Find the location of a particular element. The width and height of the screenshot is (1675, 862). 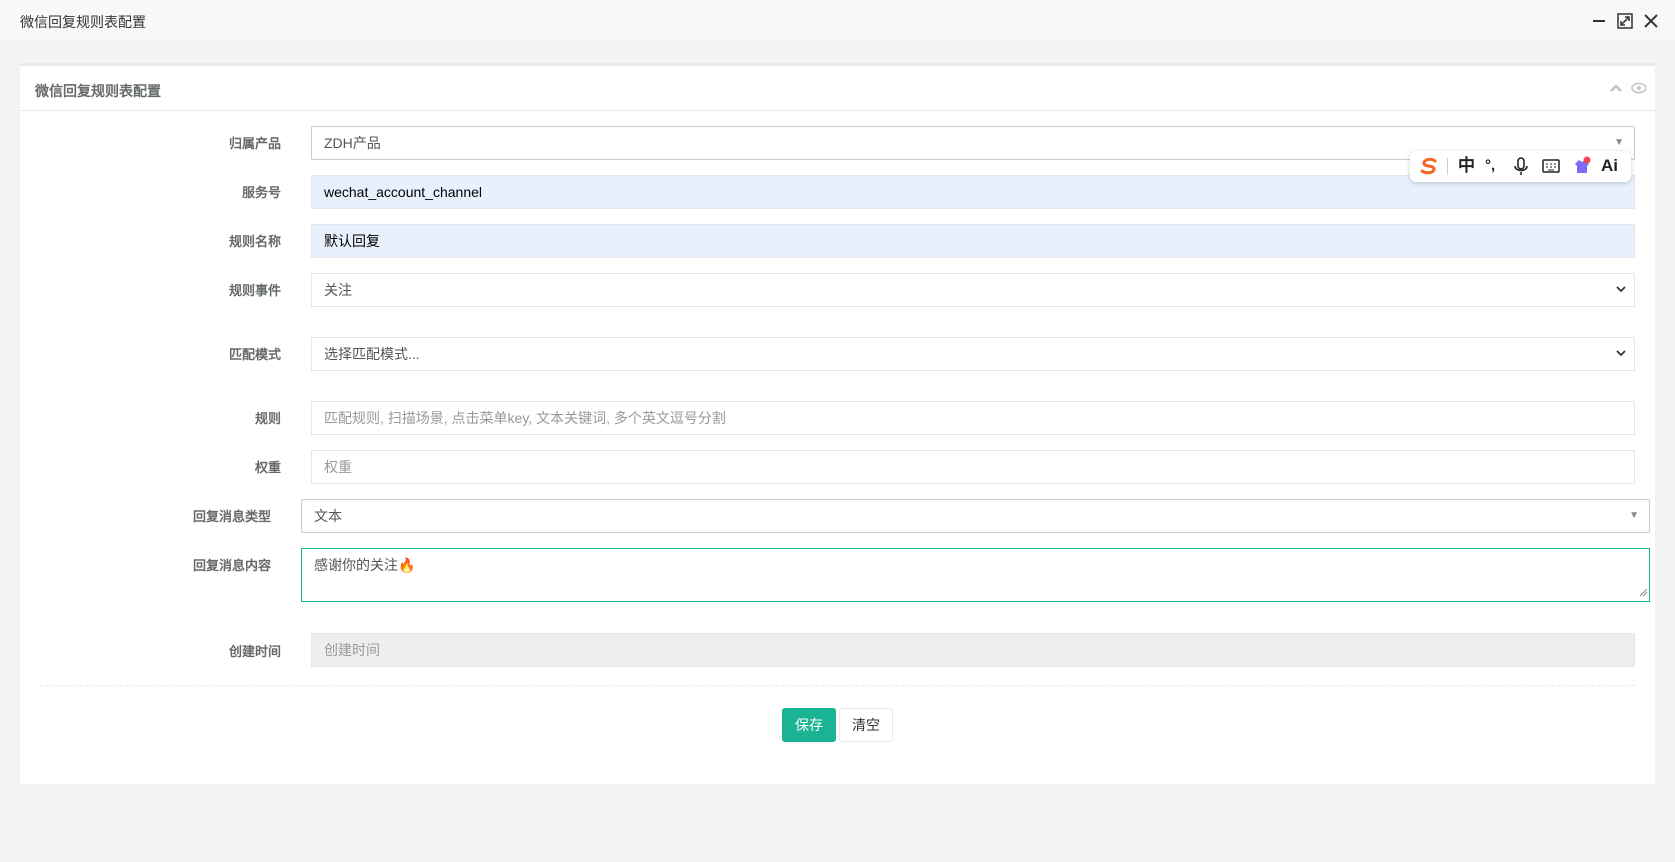

reply-type-select: 文本 ▼ is located at coordinates (975, 516).